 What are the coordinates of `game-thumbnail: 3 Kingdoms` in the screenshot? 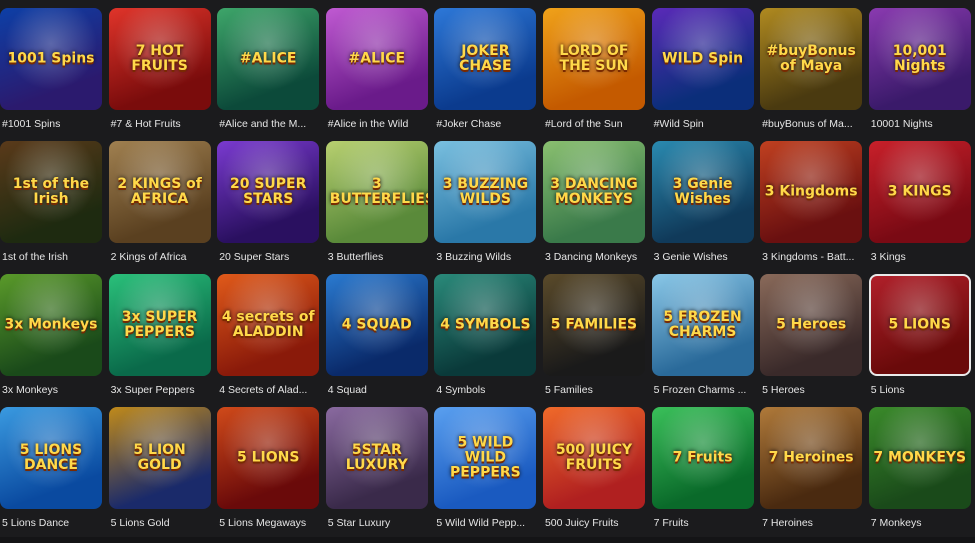 It's located at (811, 192).